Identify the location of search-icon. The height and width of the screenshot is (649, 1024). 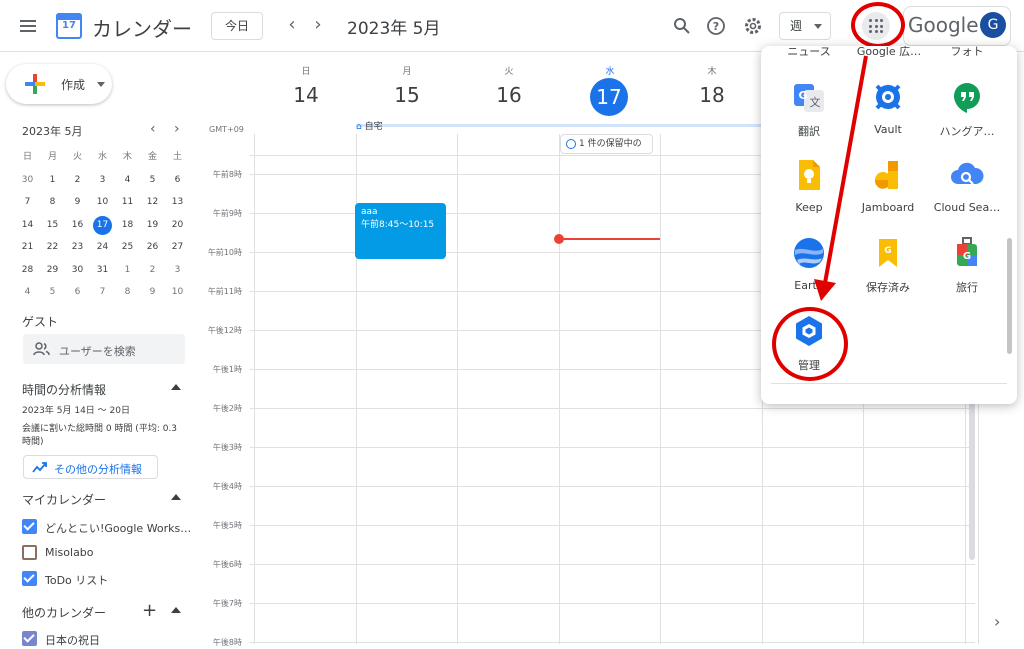
(682, 26).